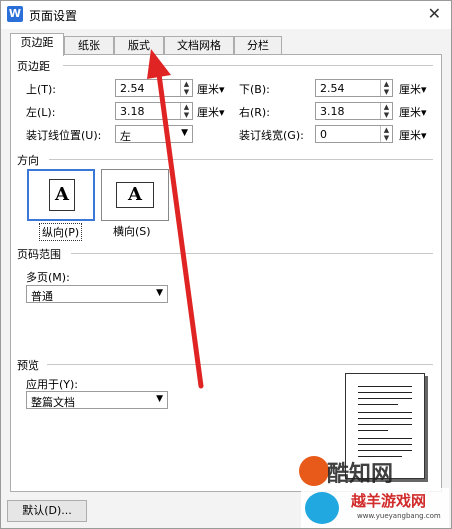 The image size is (452, 529). What do you see at coordinates (41, 112) in the screenshot?
I see `left-margin-label: 左(L):` at bounding box center [41, 112].